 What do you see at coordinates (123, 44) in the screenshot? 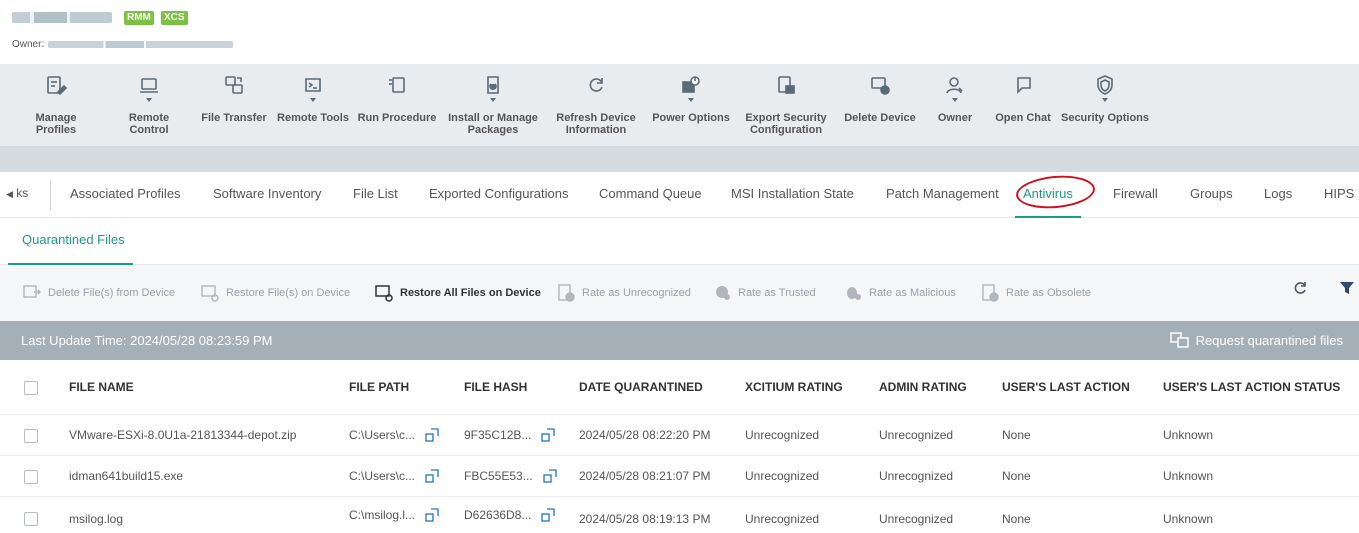
I see `owner-line: Owner:` at bounding box center [123, 44].